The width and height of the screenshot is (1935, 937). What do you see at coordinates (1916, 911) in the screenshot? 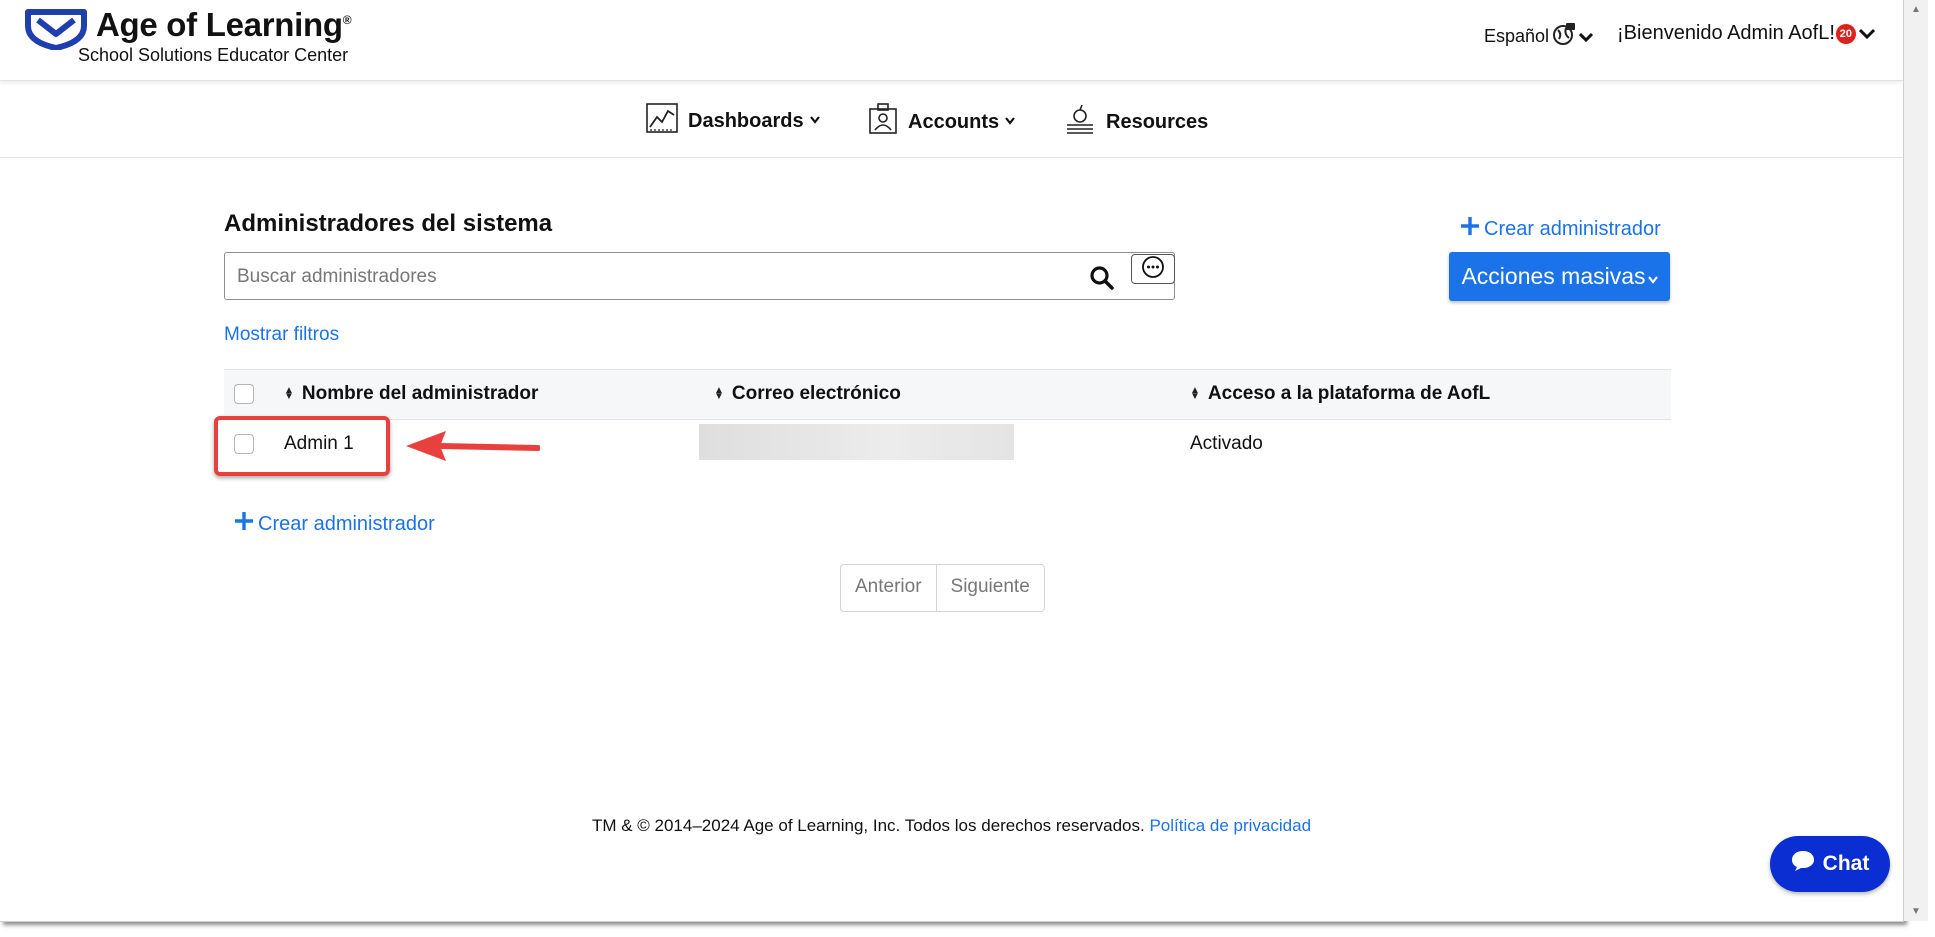
I see `scroll-down-icon: ▼` at bounding box center [1916, 911].